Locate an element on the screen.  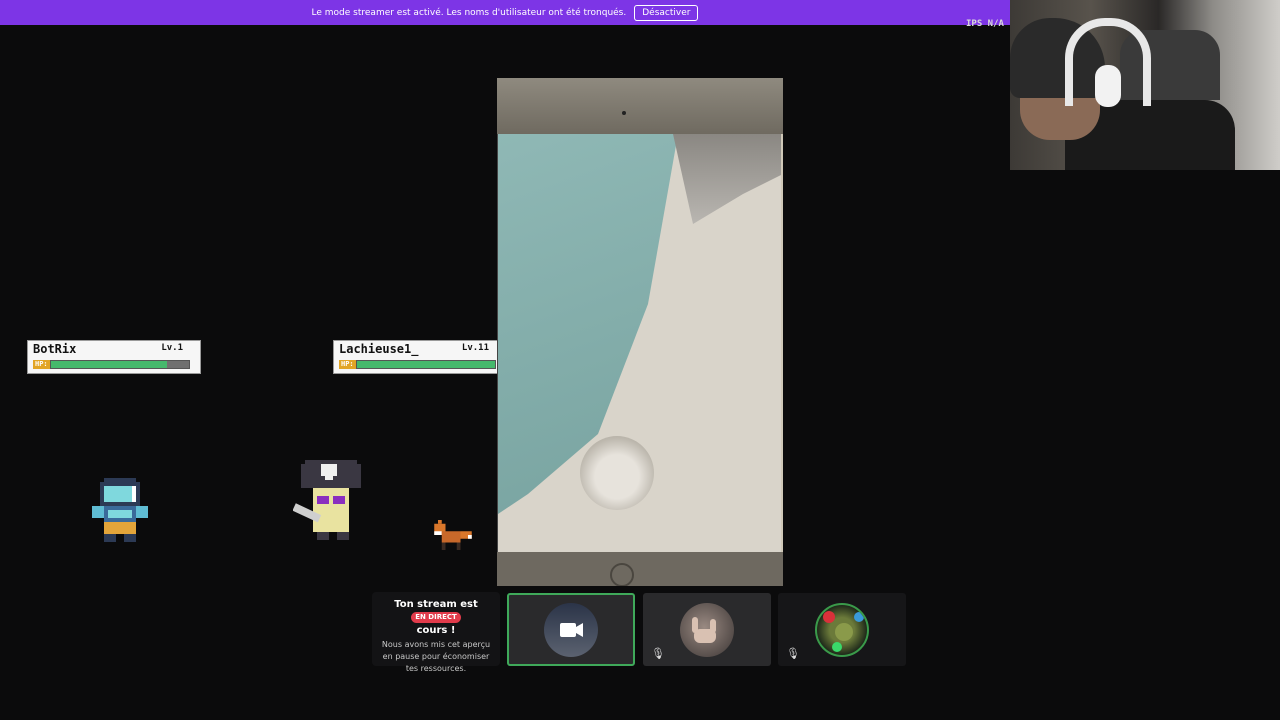
fox-sprite is located at coordinates (453, 535).